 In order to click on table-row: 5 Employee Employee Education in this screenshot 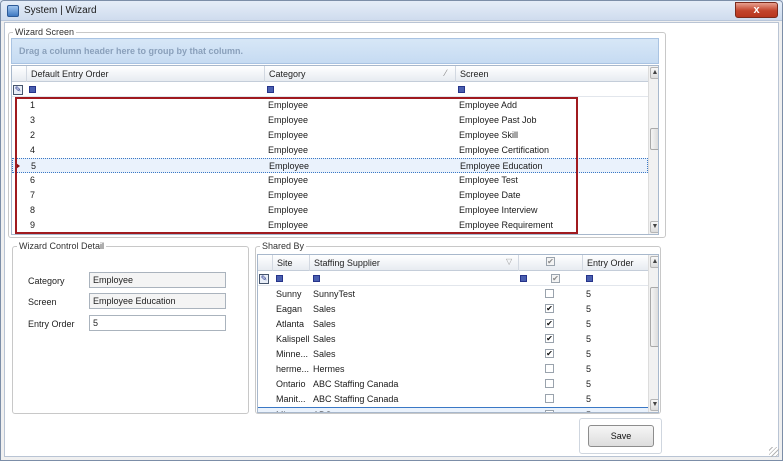, I will do `click(330, 165)`.